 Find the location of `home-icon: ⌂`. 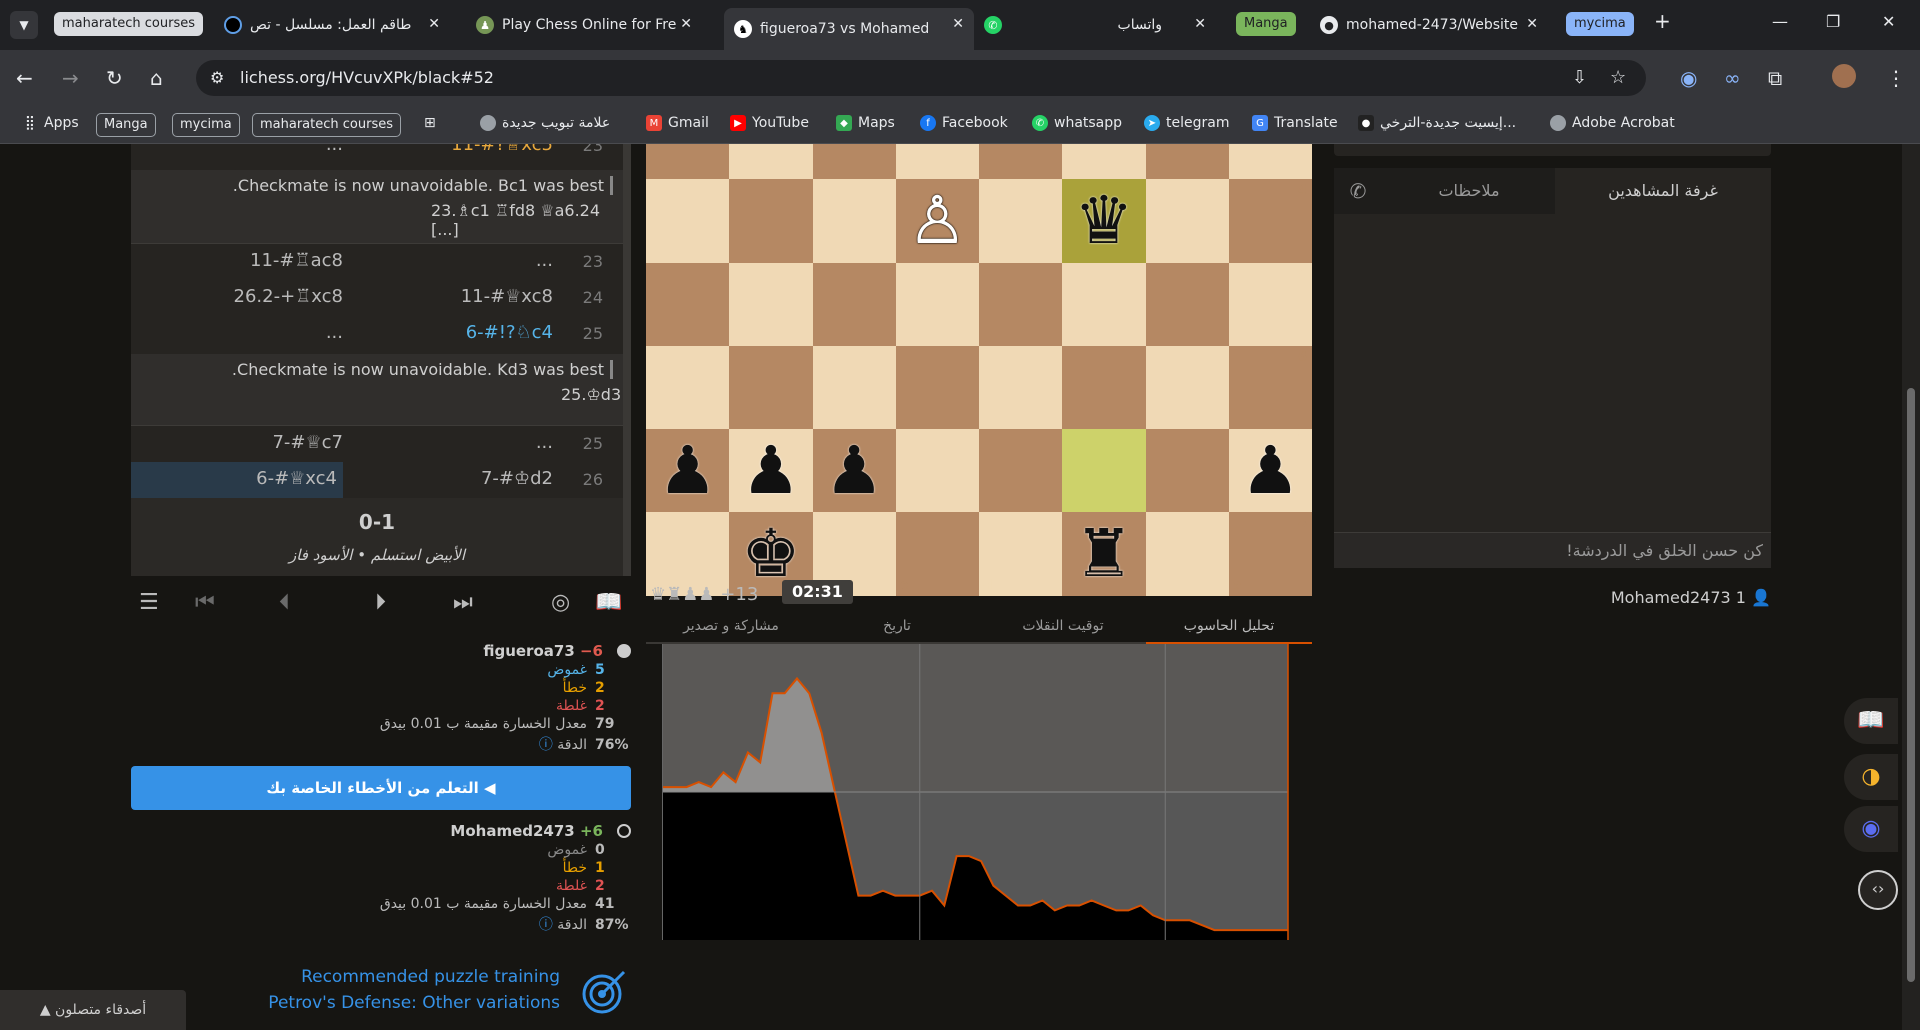

home-icon: ⌂ is located at coordinates (156, 78).